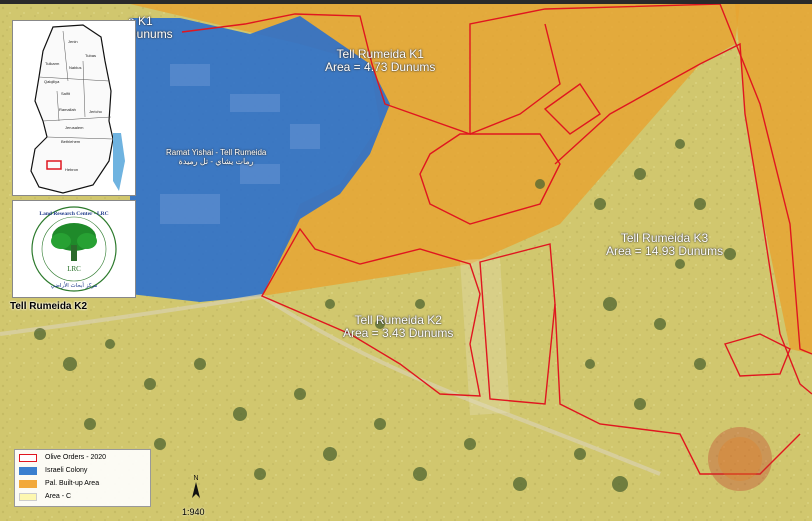  What do you see at coordinates (74, 242) in the screenshot?
I see `olive-tree-icon` at bounding box center [74, 242].